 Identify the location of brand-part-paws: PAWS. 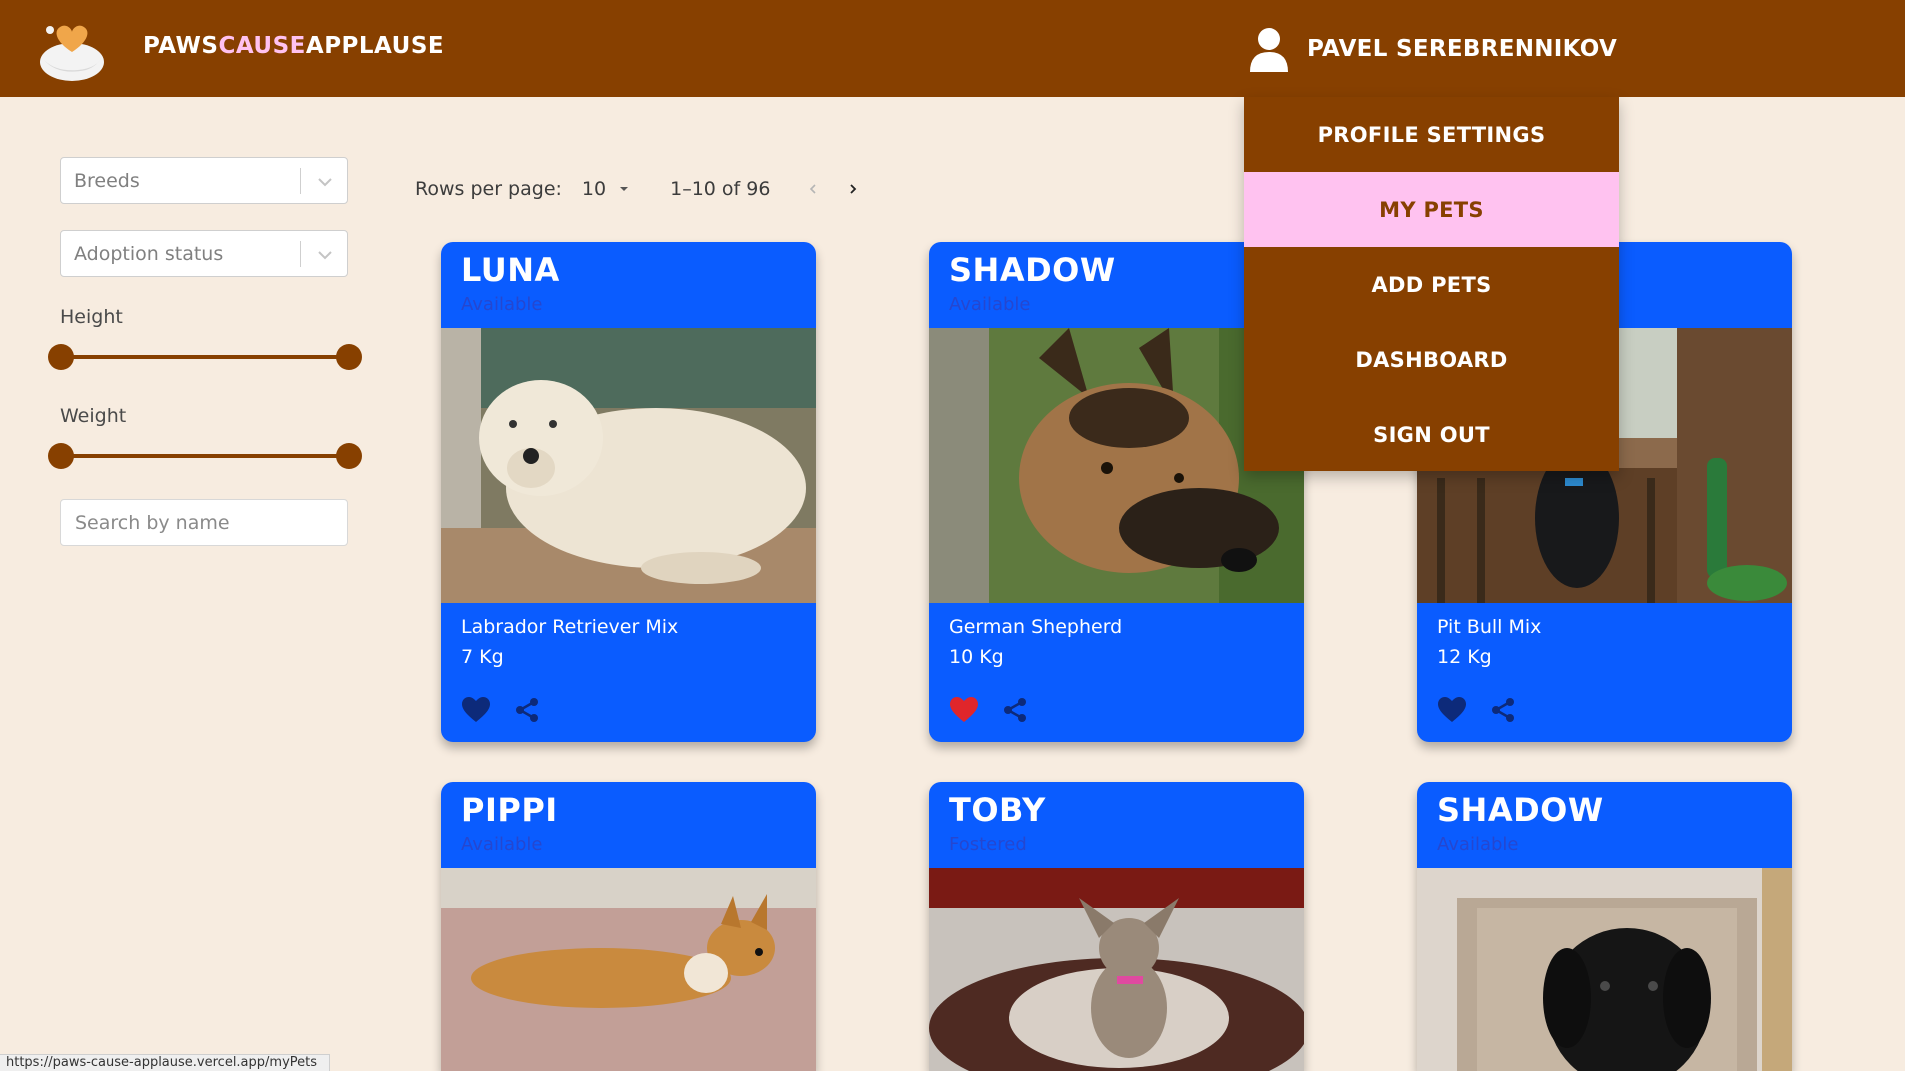
(181, 46).